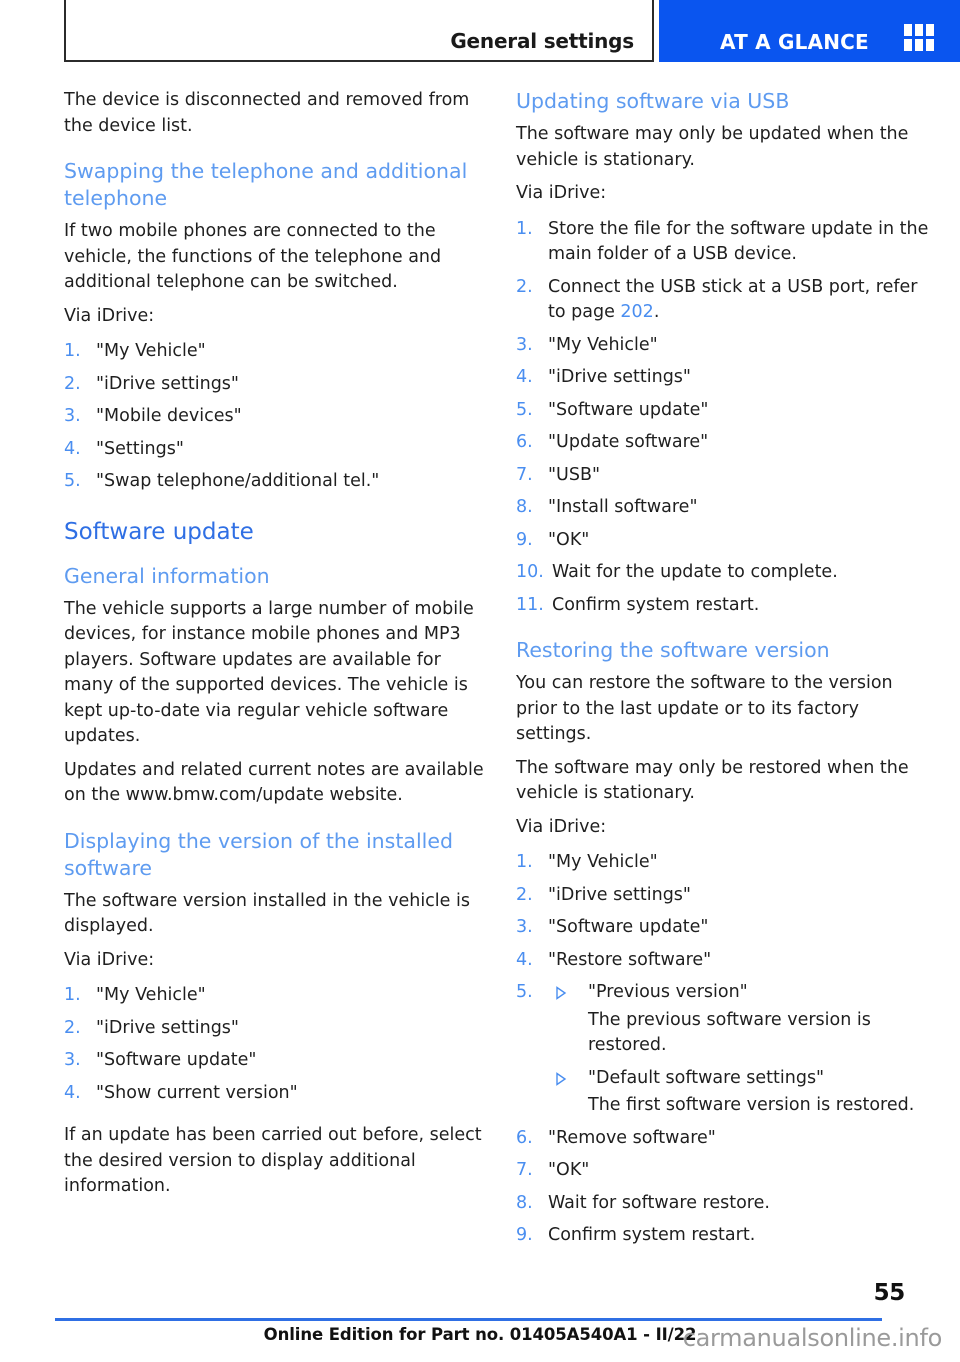  What do you see at coordinates (167, 575) in the screenshot?
I see `heading-general-information: General information` at bounding box center [167, 575].